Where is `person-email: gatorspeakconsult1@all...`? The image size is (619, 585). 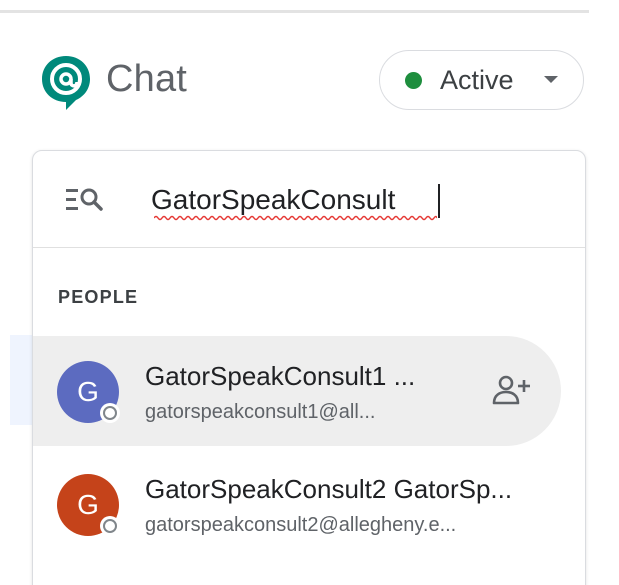
person-email: gatorspeakconsult1@all... is located at coordinates (260, 412).